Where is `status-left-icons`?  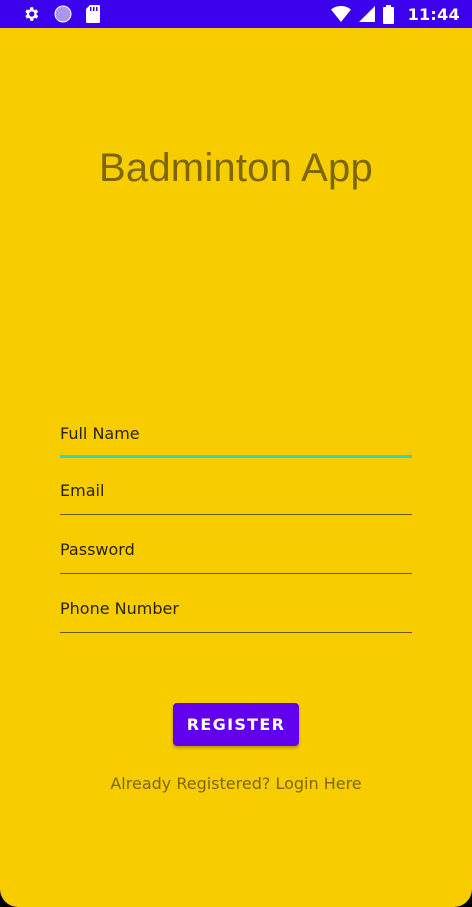
status-left-icons is located at coordinates (61, 14).